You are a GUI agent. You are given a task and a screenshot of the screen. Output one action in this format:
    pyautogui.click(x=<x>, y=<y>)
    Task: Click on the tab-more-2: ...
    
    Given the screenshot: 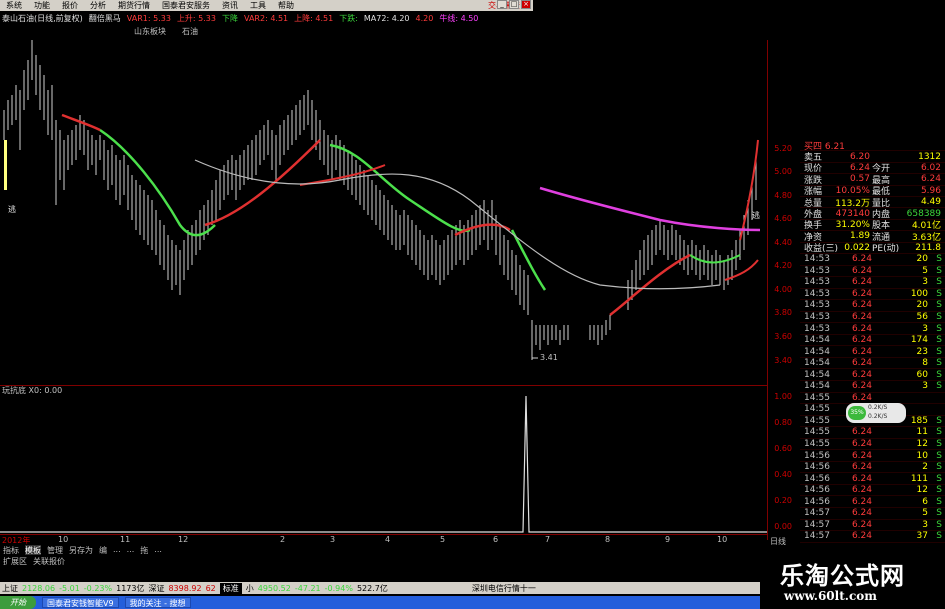 What is the action you would take?
    pyautogui.click(x=131, y=550)
    